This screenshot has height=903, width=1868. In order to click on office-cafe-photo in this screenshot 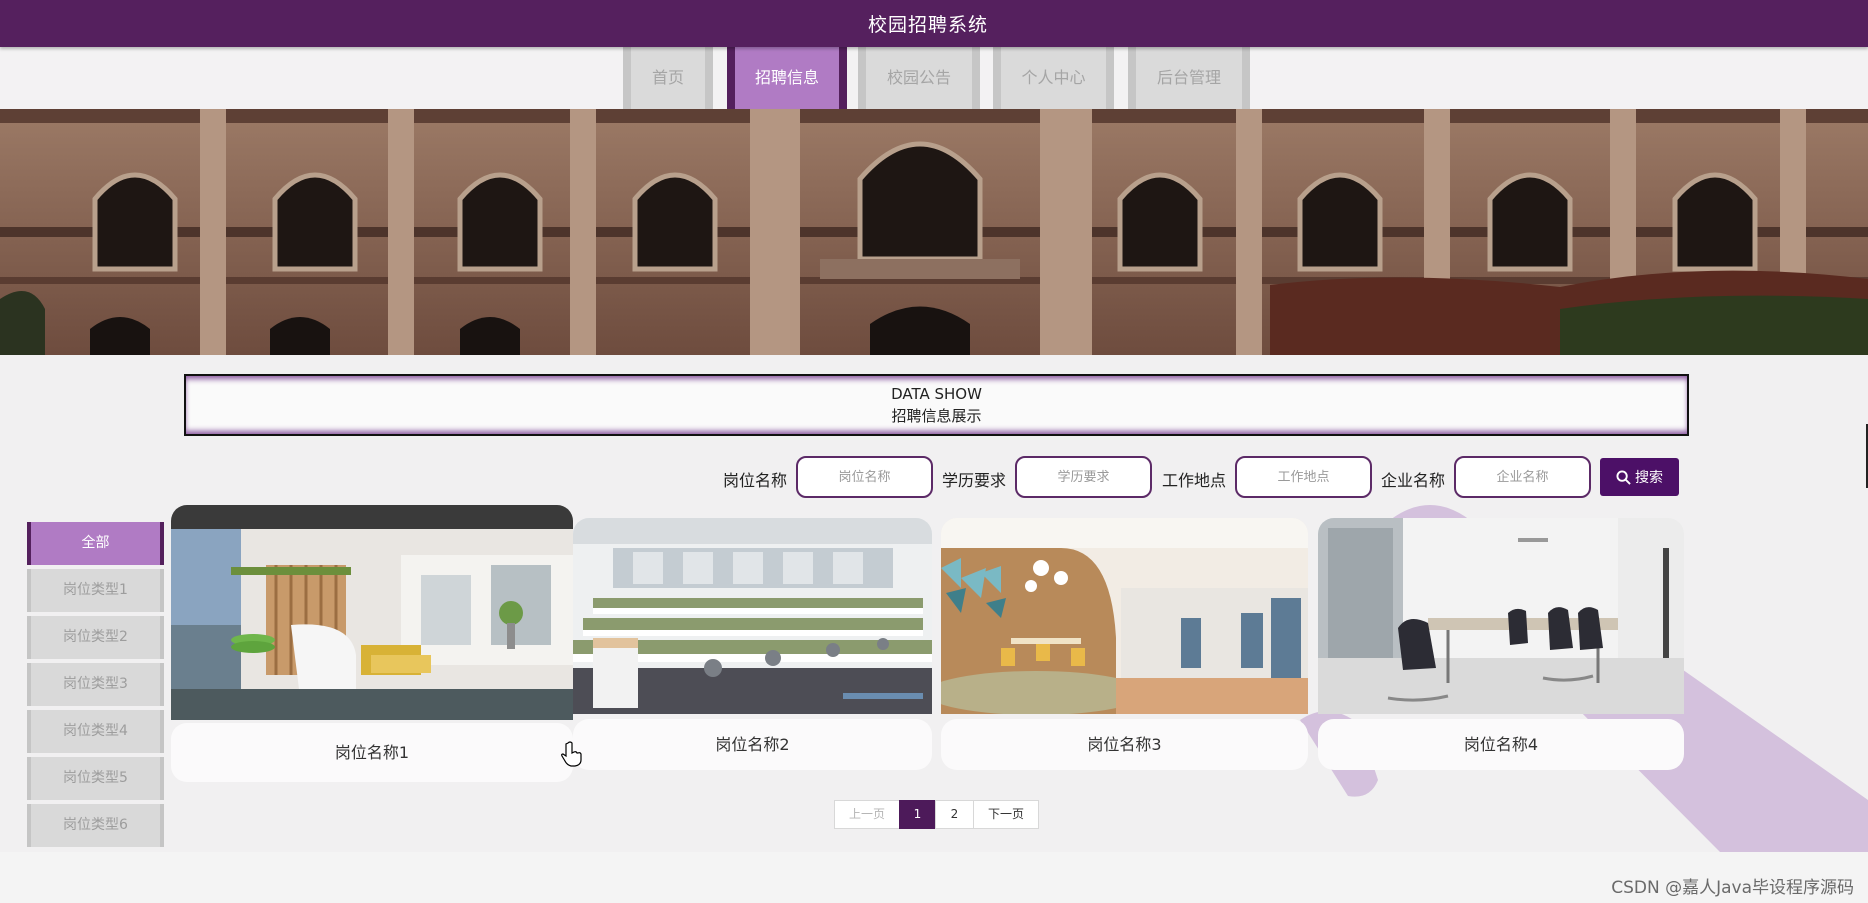, I will do `click(1124, 616)`.